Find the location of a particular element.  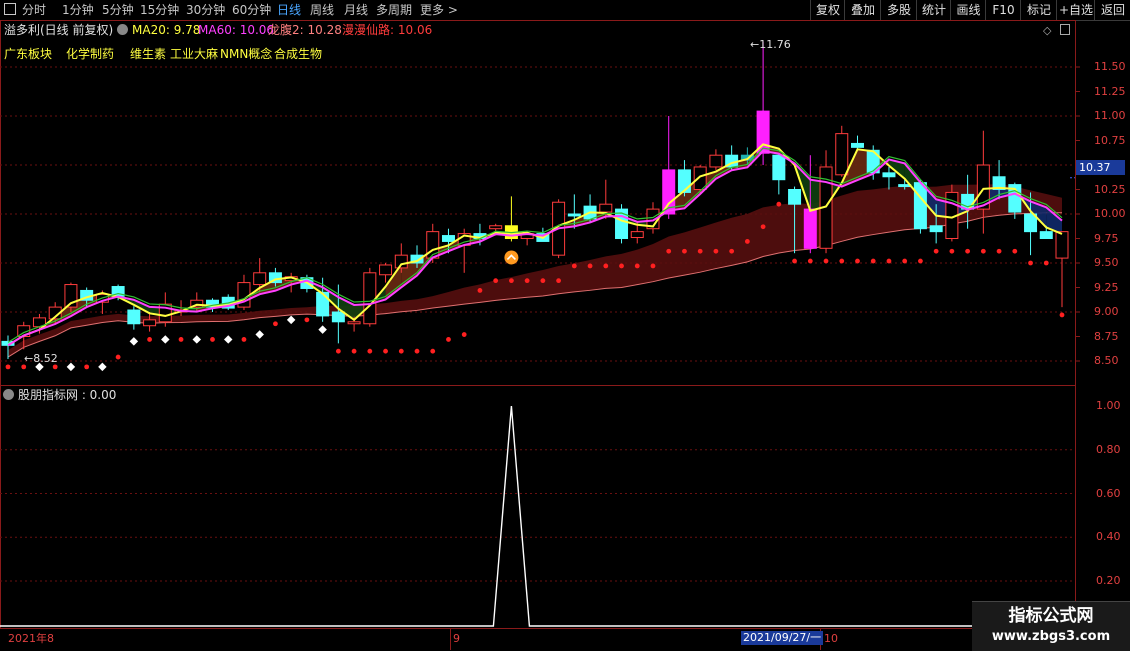

watermark-url: www.zbgs3.com is located at coordinates (1051, 636).